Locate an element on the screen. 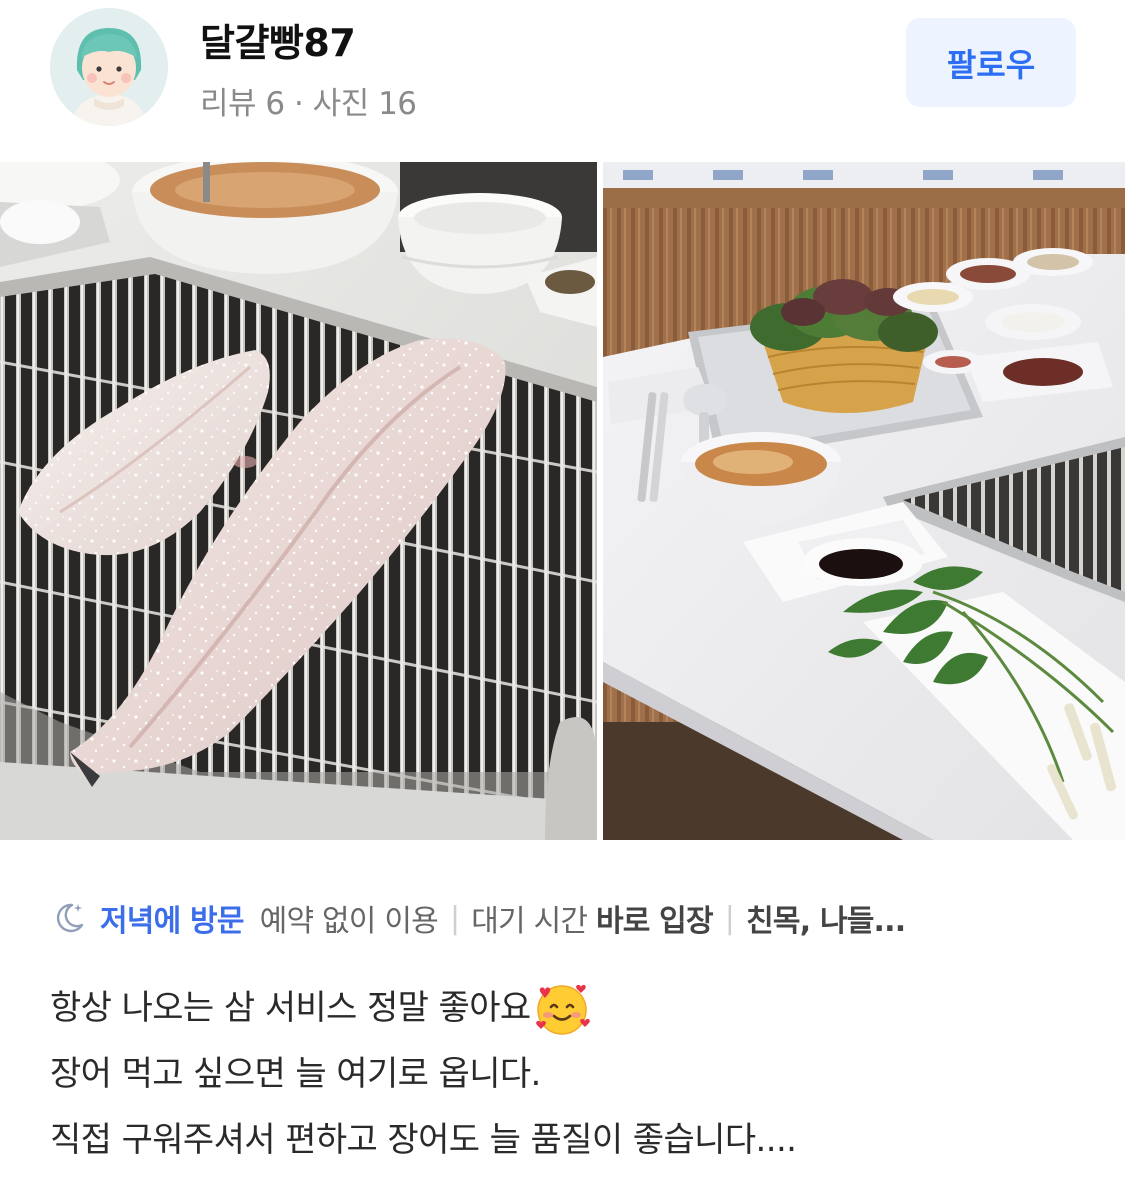  smiling-face-with-hearts-icon is located at coordinates (561, 1008).